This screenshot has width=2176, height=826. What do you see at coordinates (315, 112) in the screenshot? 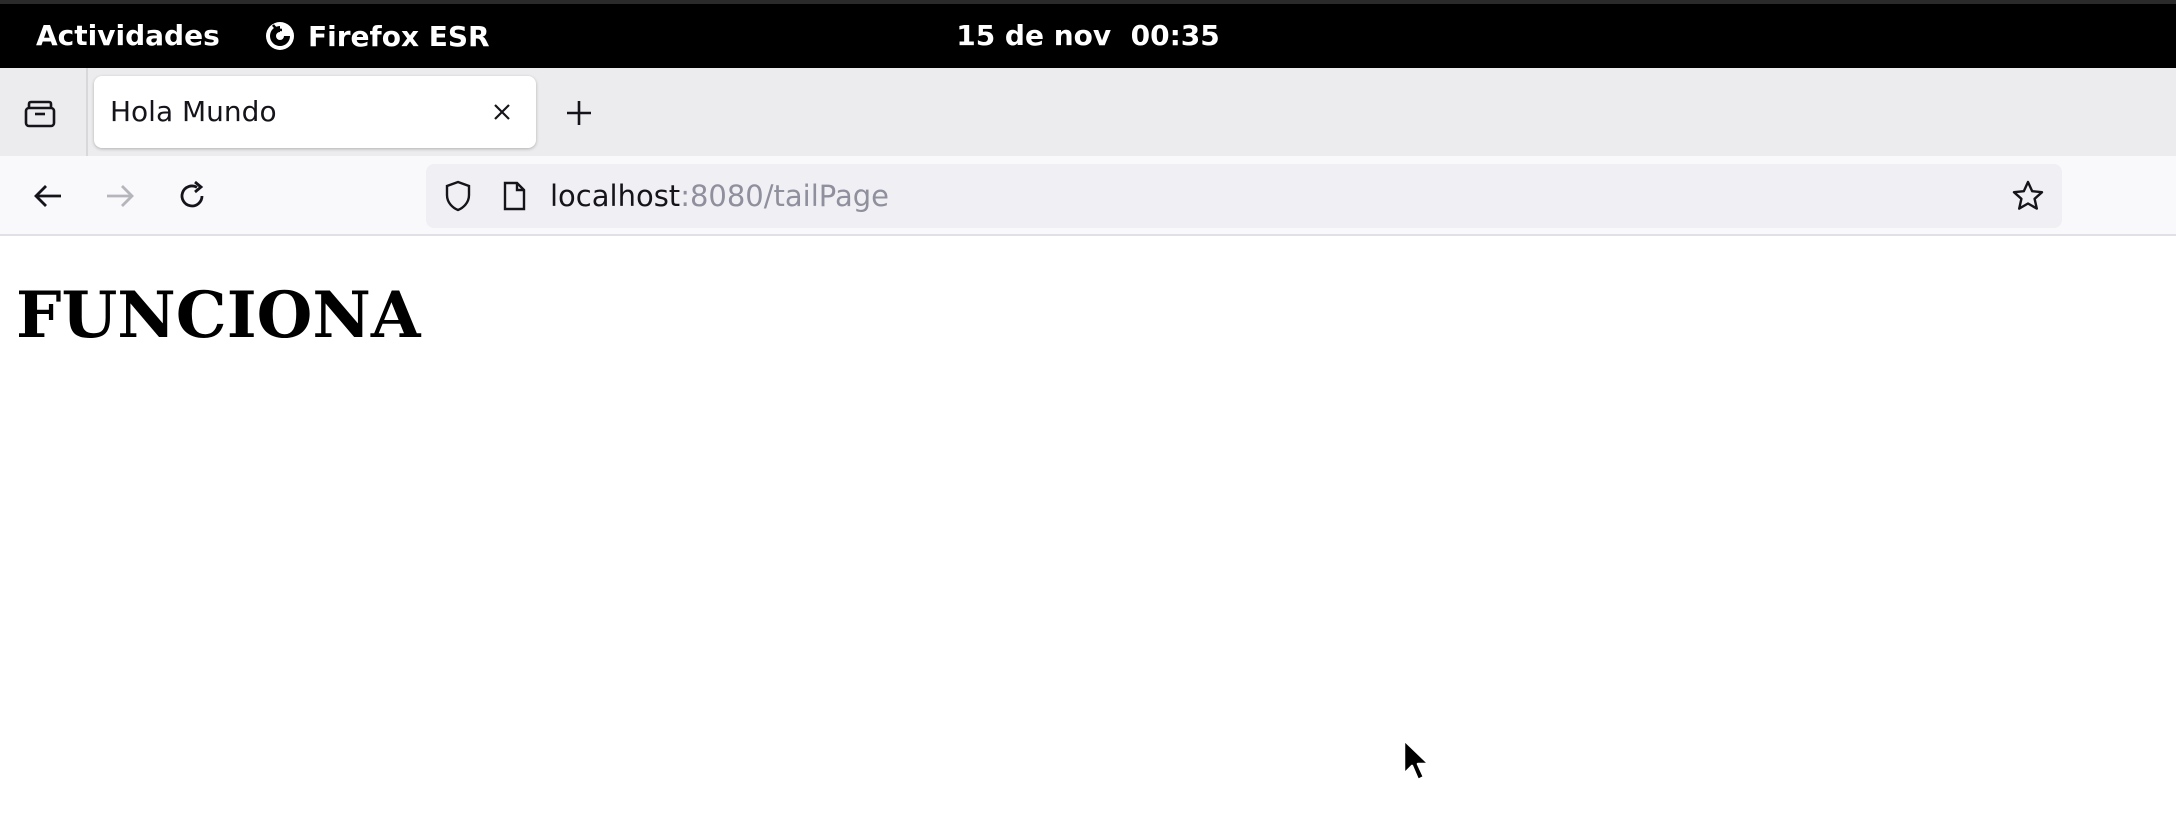
I see `tab-hola-mundo: Hola Mundo` at bounding box center [315, 112].